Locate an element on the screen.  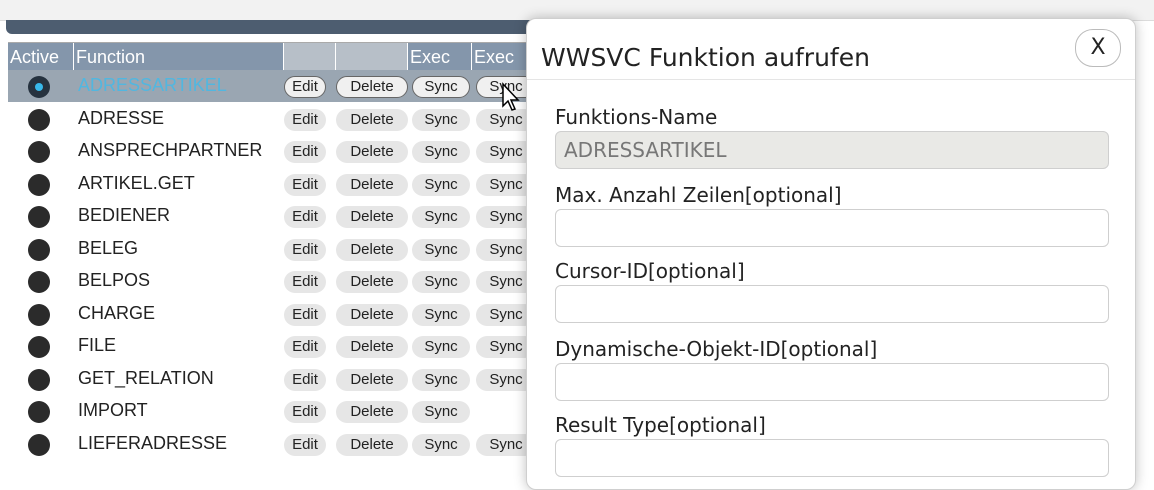
function-name: GET_RELATION is located at coordinates (146, 378).